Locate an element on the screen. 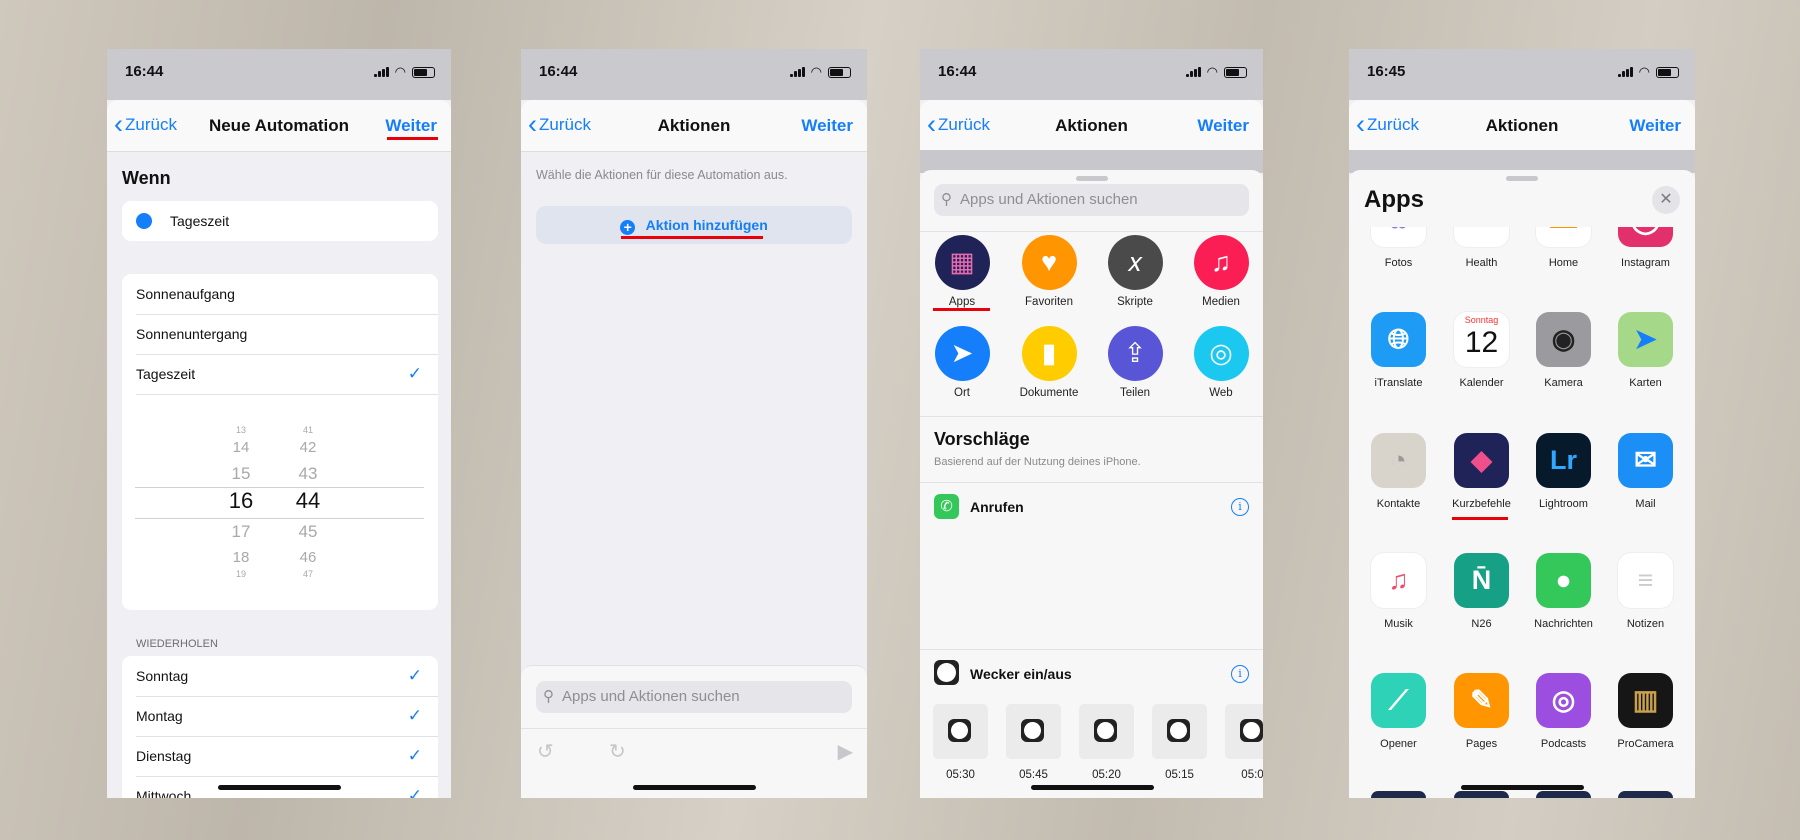 The image size is (1800, 840). suggestion-wecker: Wecker ein/aus i is located at coordinates (1091, 675).